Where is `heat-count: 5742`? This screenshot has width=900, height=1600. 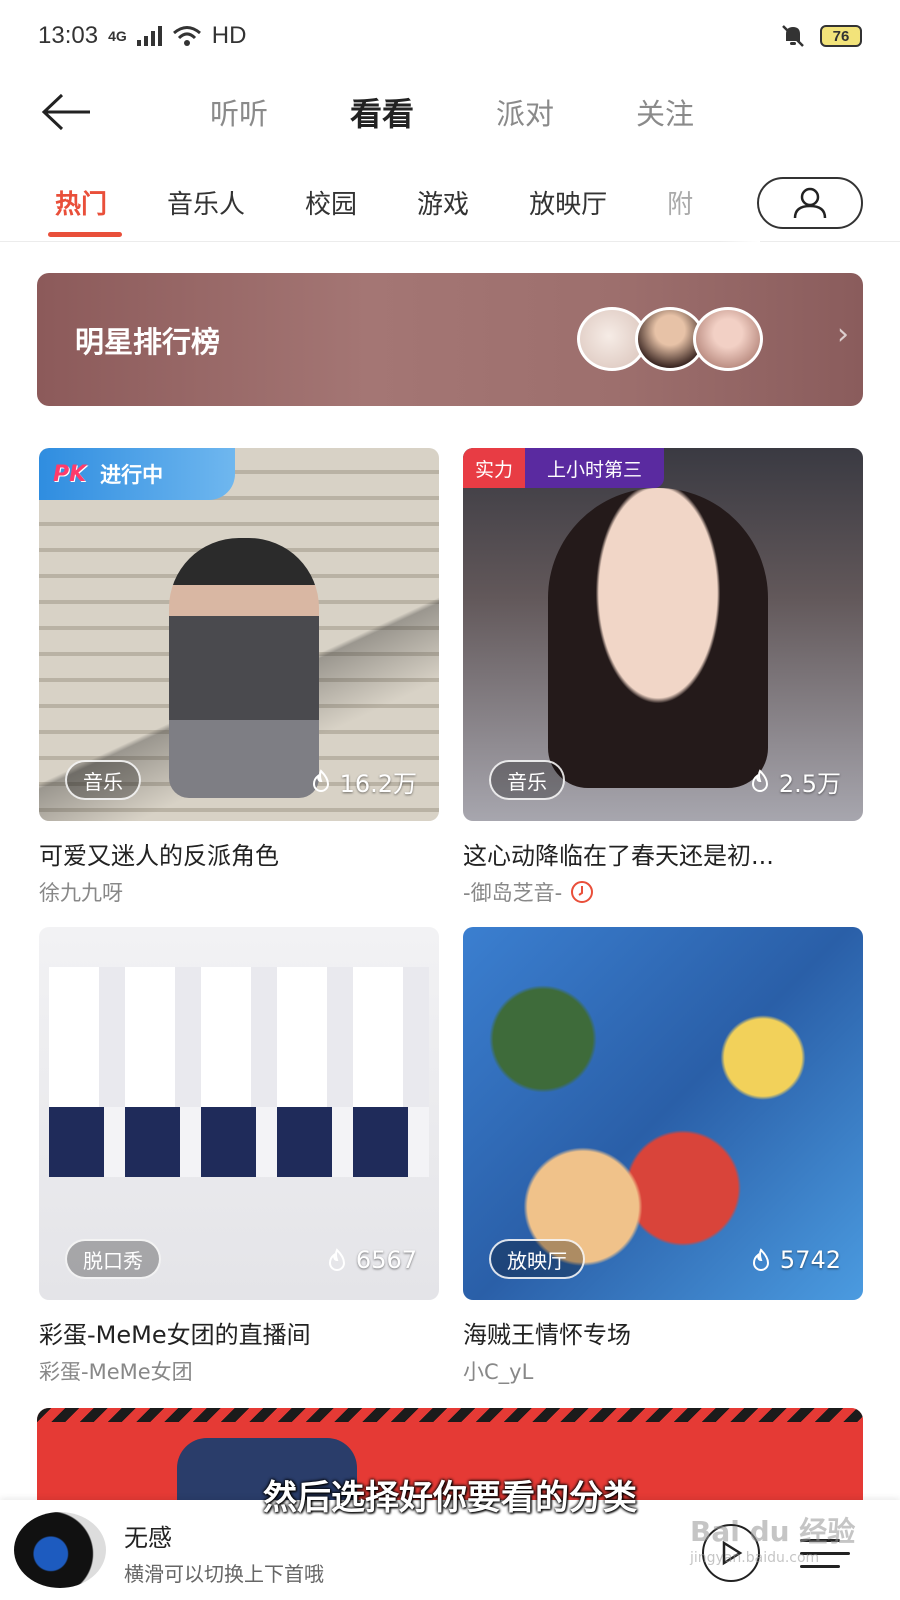 heat-count: 5742 is located at coordinates (795, 1260).